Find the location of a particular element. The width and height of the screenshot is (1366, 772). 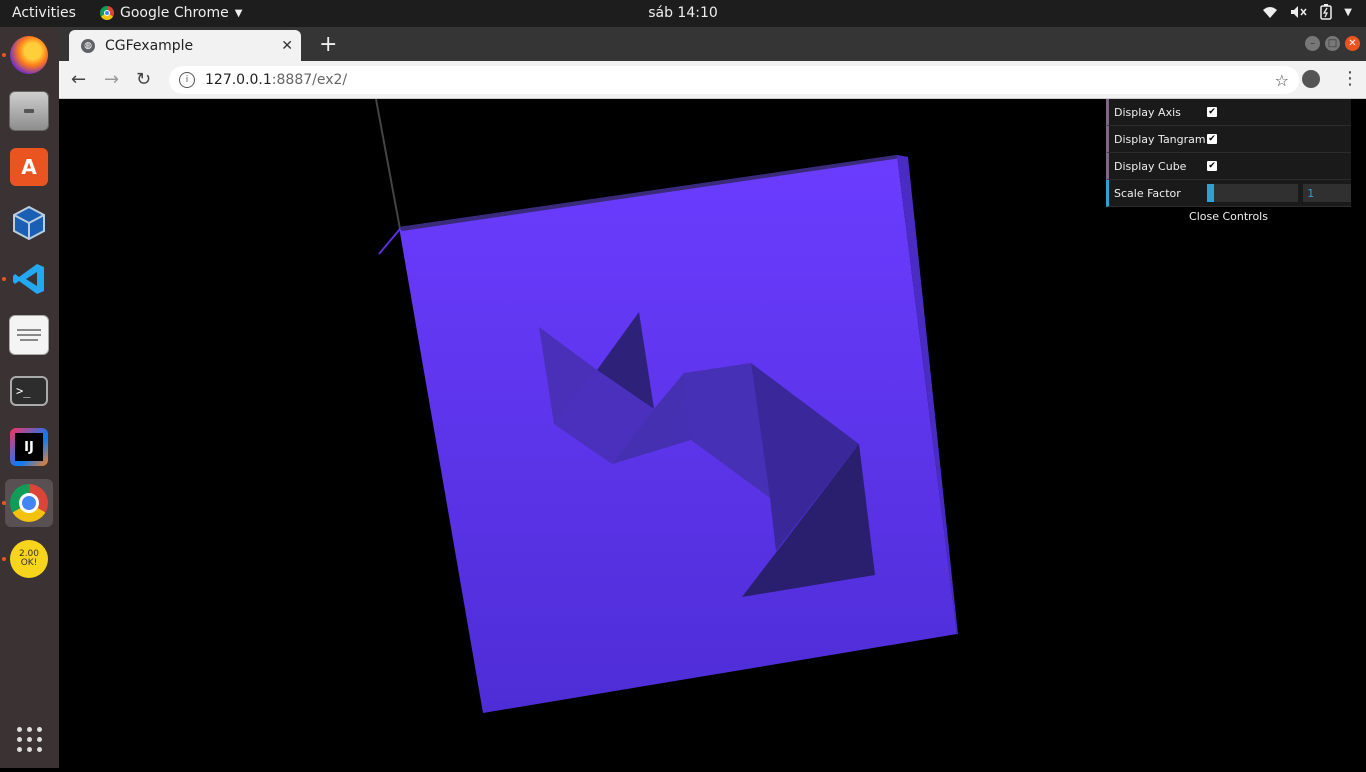

battery-icon is located at coordinates (1326, 12).